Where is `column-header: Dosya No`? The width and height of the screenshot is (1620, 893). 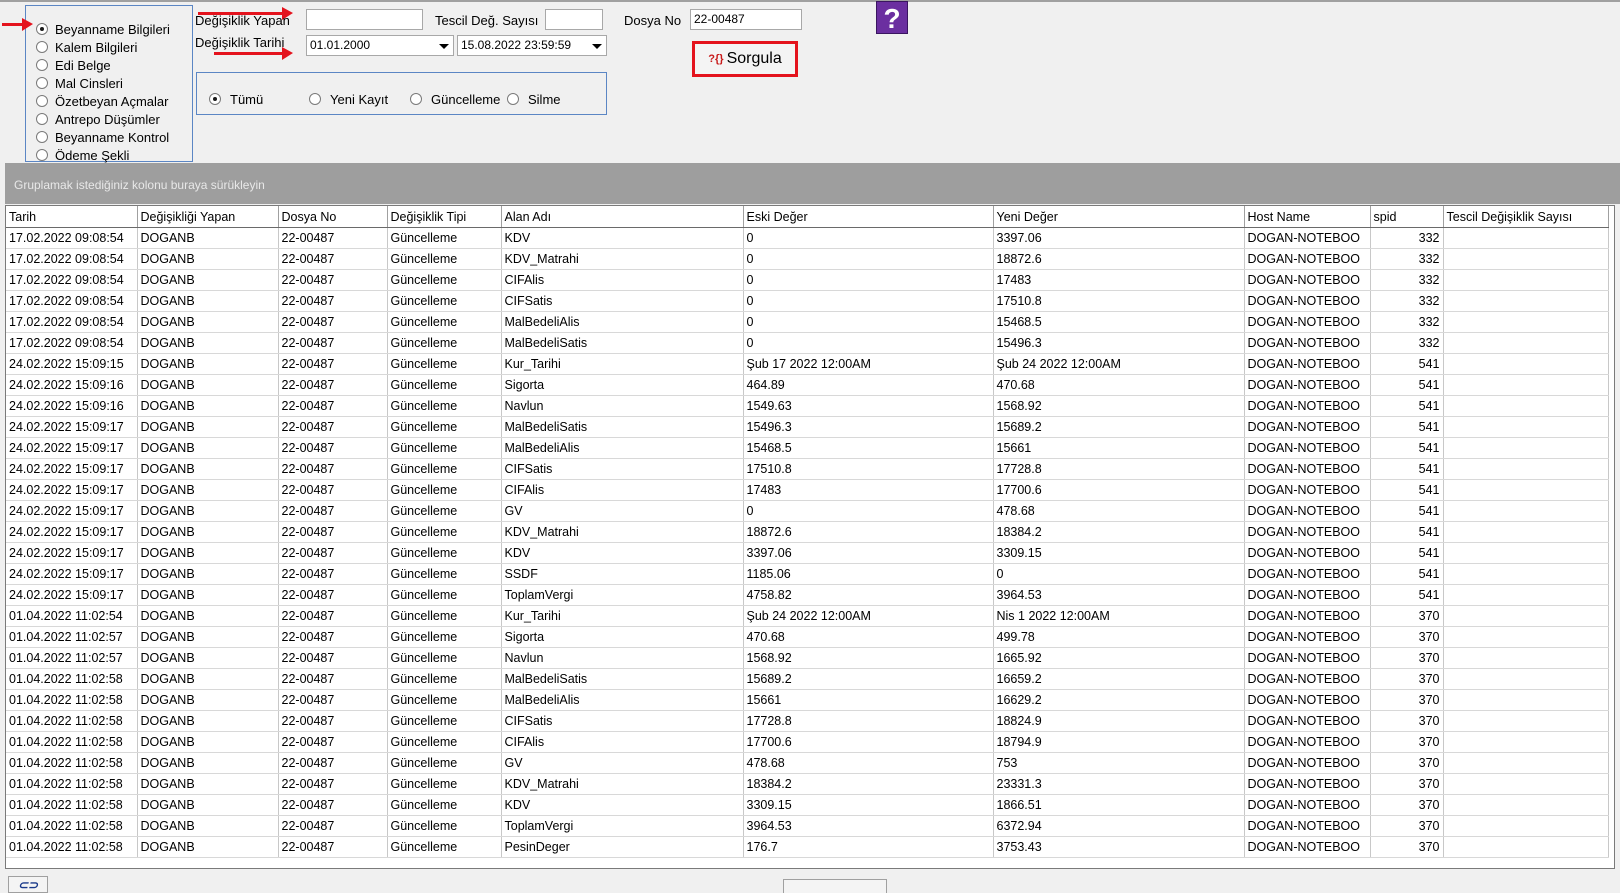 column-header: Dosya No is located at coordinates (333, 217).